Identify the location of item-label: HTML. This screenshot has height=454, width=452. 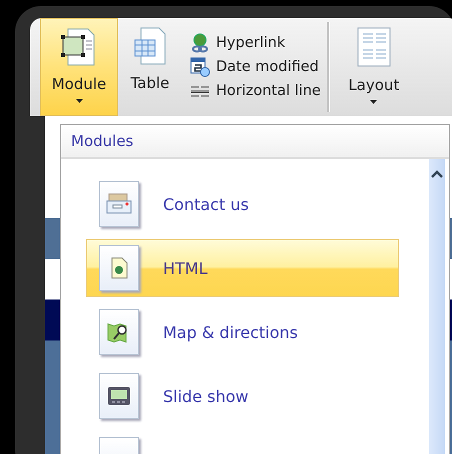
(185, 268).